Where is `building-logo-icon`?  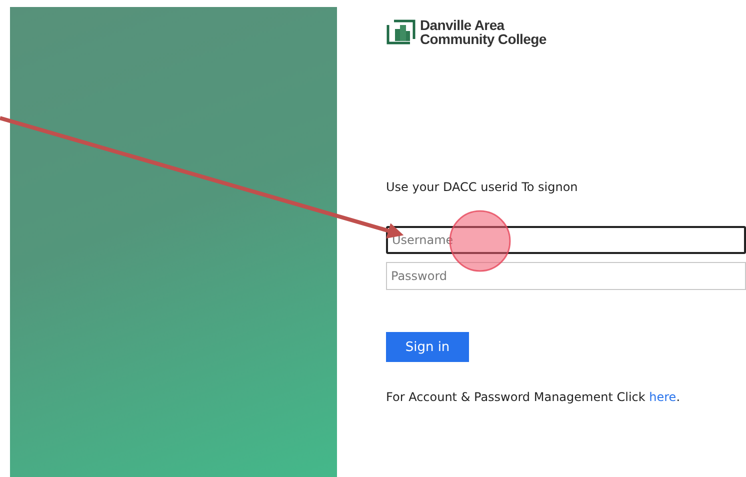 building-logo-icon is located at coordinates (401, 32).